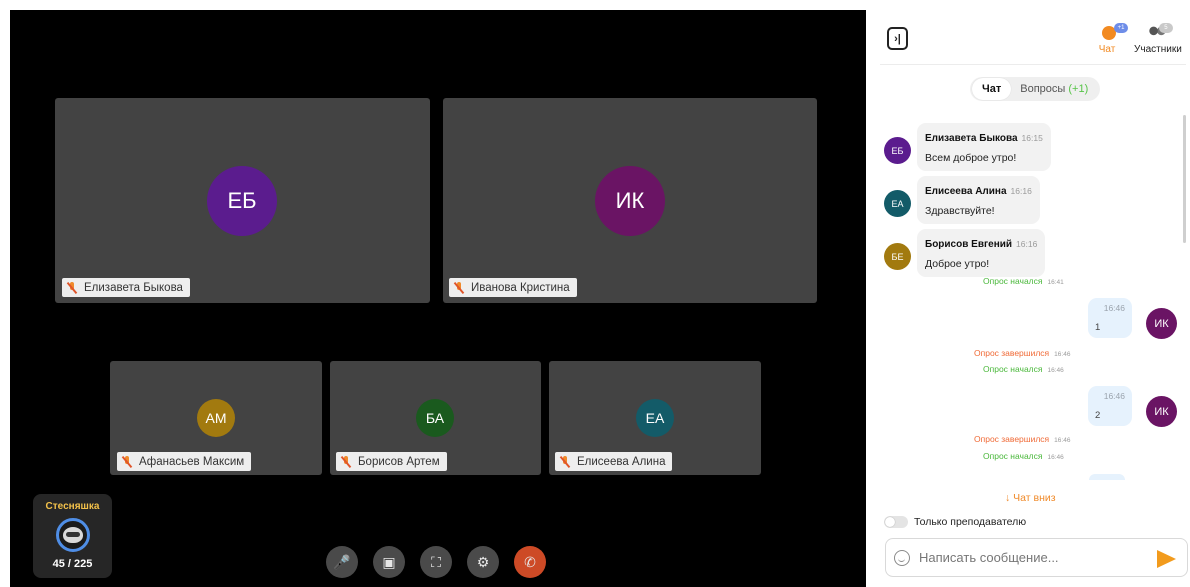  Describe the element at coordinates (1043, 89) in the screenshot. I see `tab-questions-label: Вопросы` at that location.